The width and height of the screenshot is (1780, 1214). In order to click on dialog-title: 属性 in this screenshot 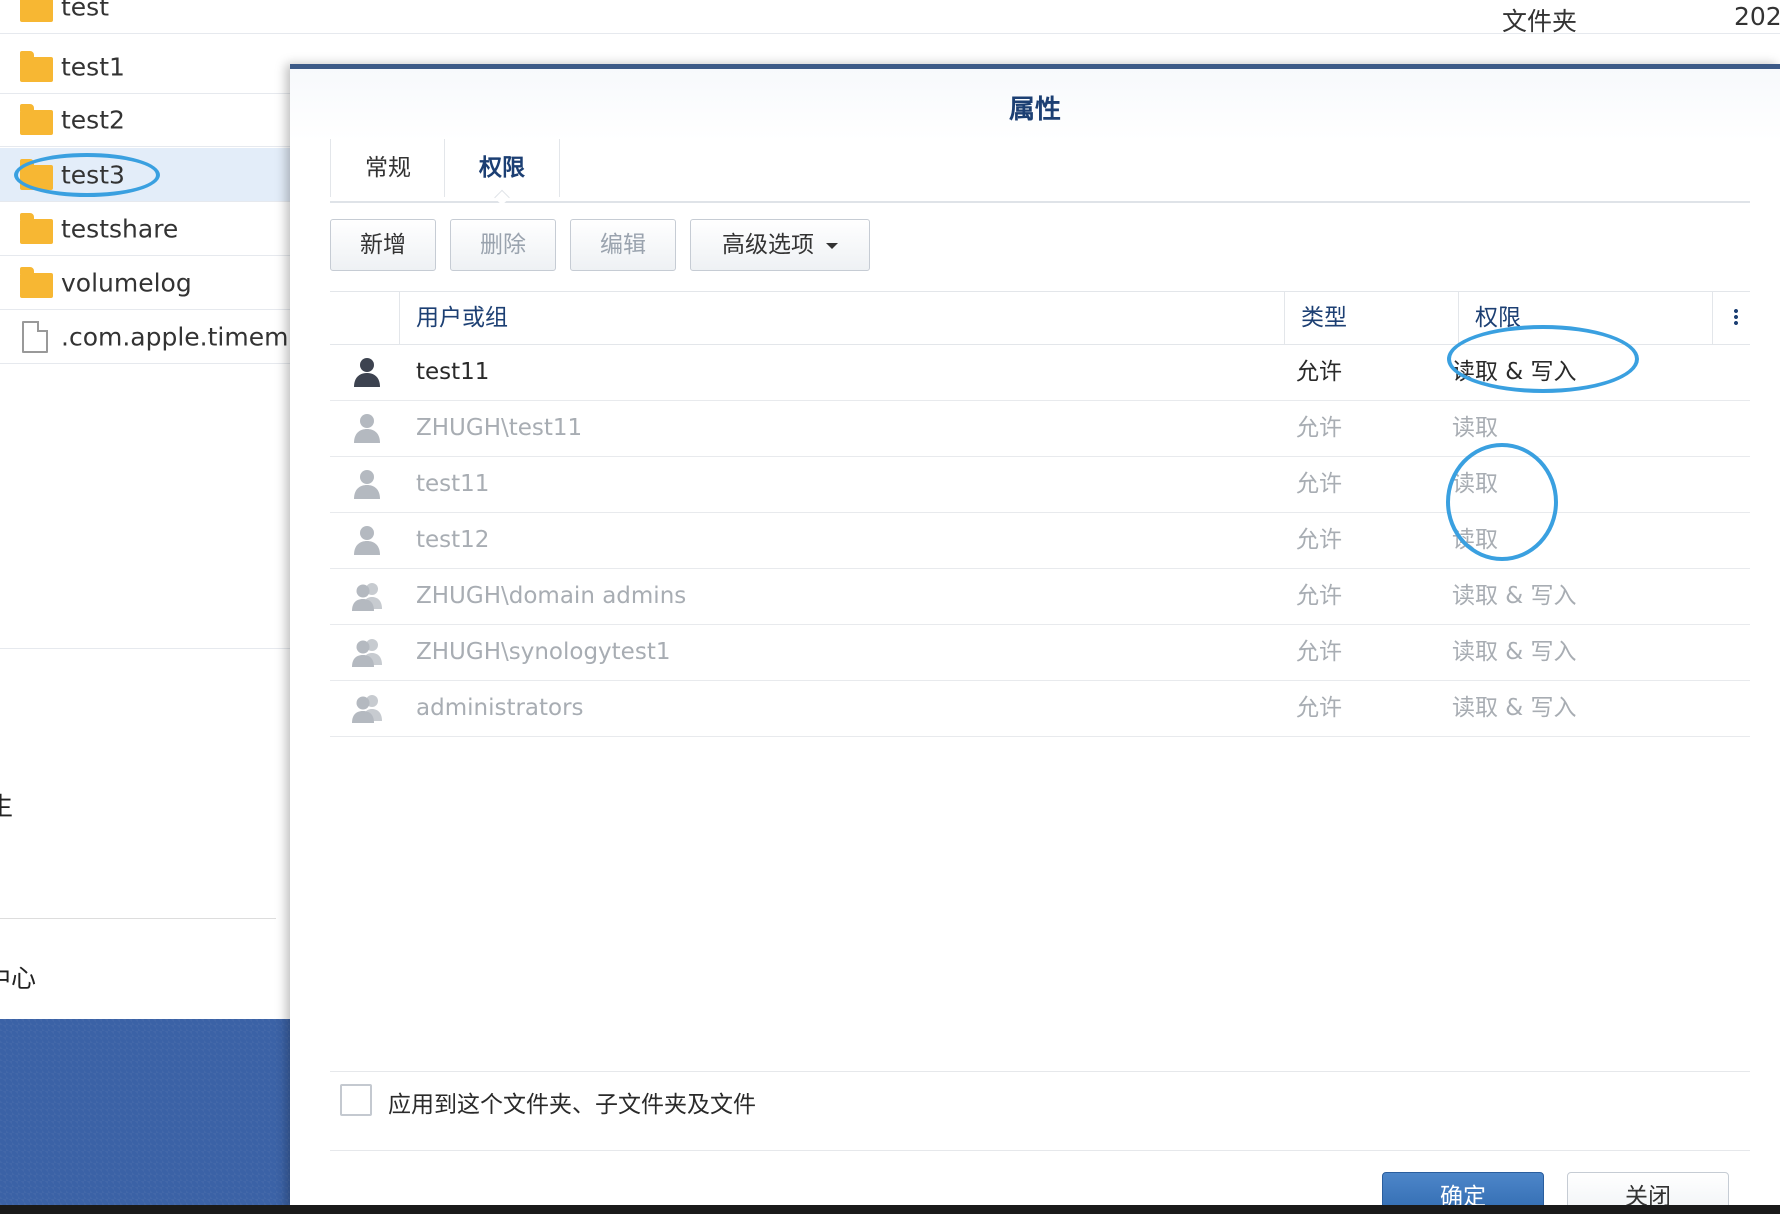, I will do `click(1034, 110)`.